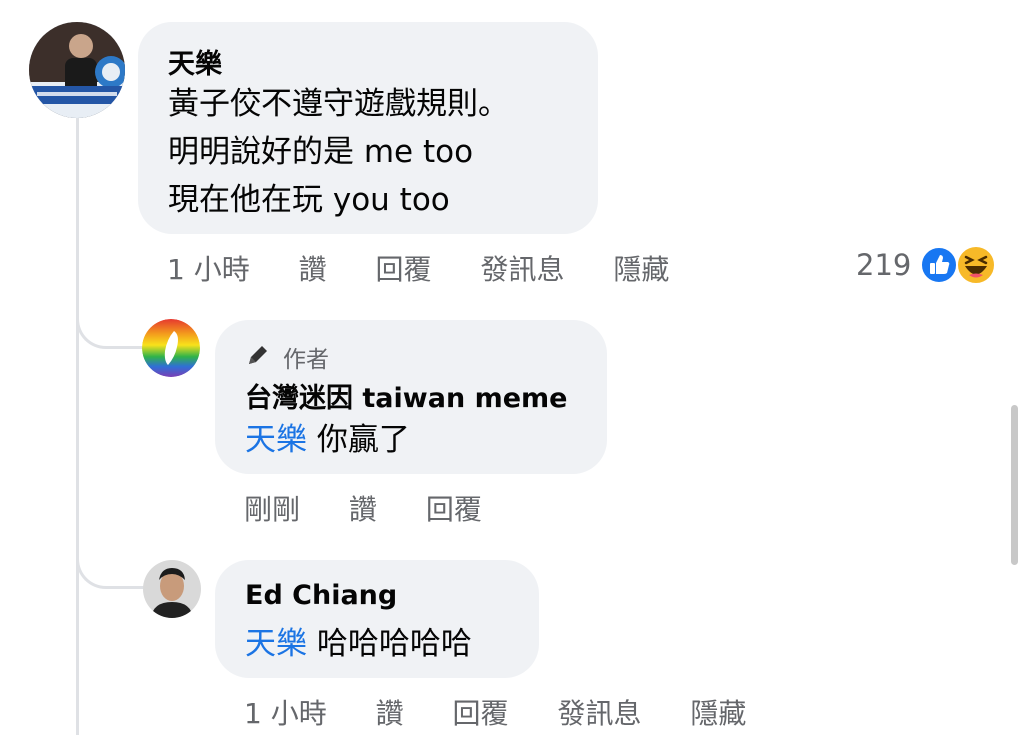 The width and height of the screenshot is (1024, 735). I want to click on reply-author: 台灣迷因 taiwan meme, so click(406, 395).